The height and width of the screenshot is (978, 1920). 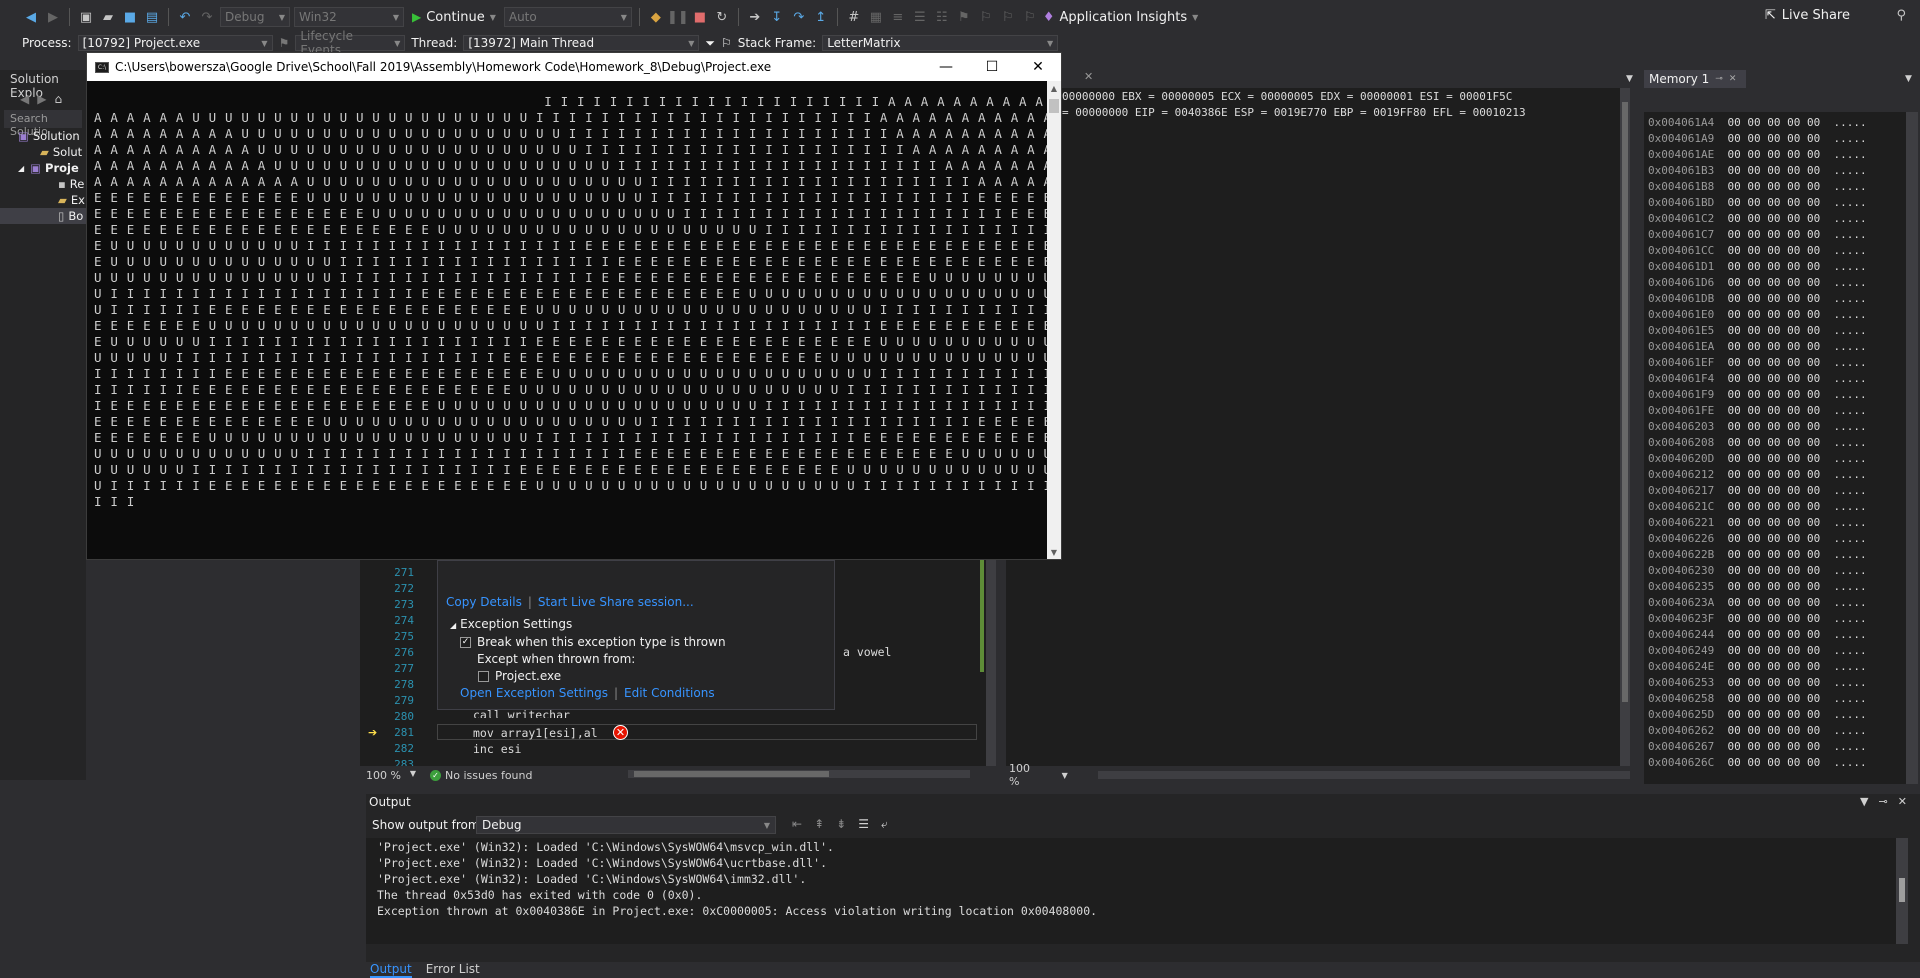 What do you see at coordinates (854, 17) in the screenshot?
I see `hex-display-icon: #` at bounding box center [854, 17].